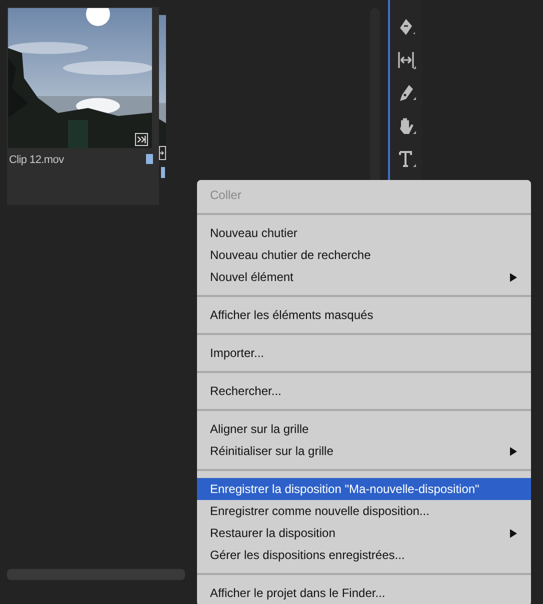 This screenshot has width=543, height=604. What do you see at coordinates (364, 255) in the screenshot?
I see `menu-item: Nouveau chutier de recherche` at bounding box center [364, 255].